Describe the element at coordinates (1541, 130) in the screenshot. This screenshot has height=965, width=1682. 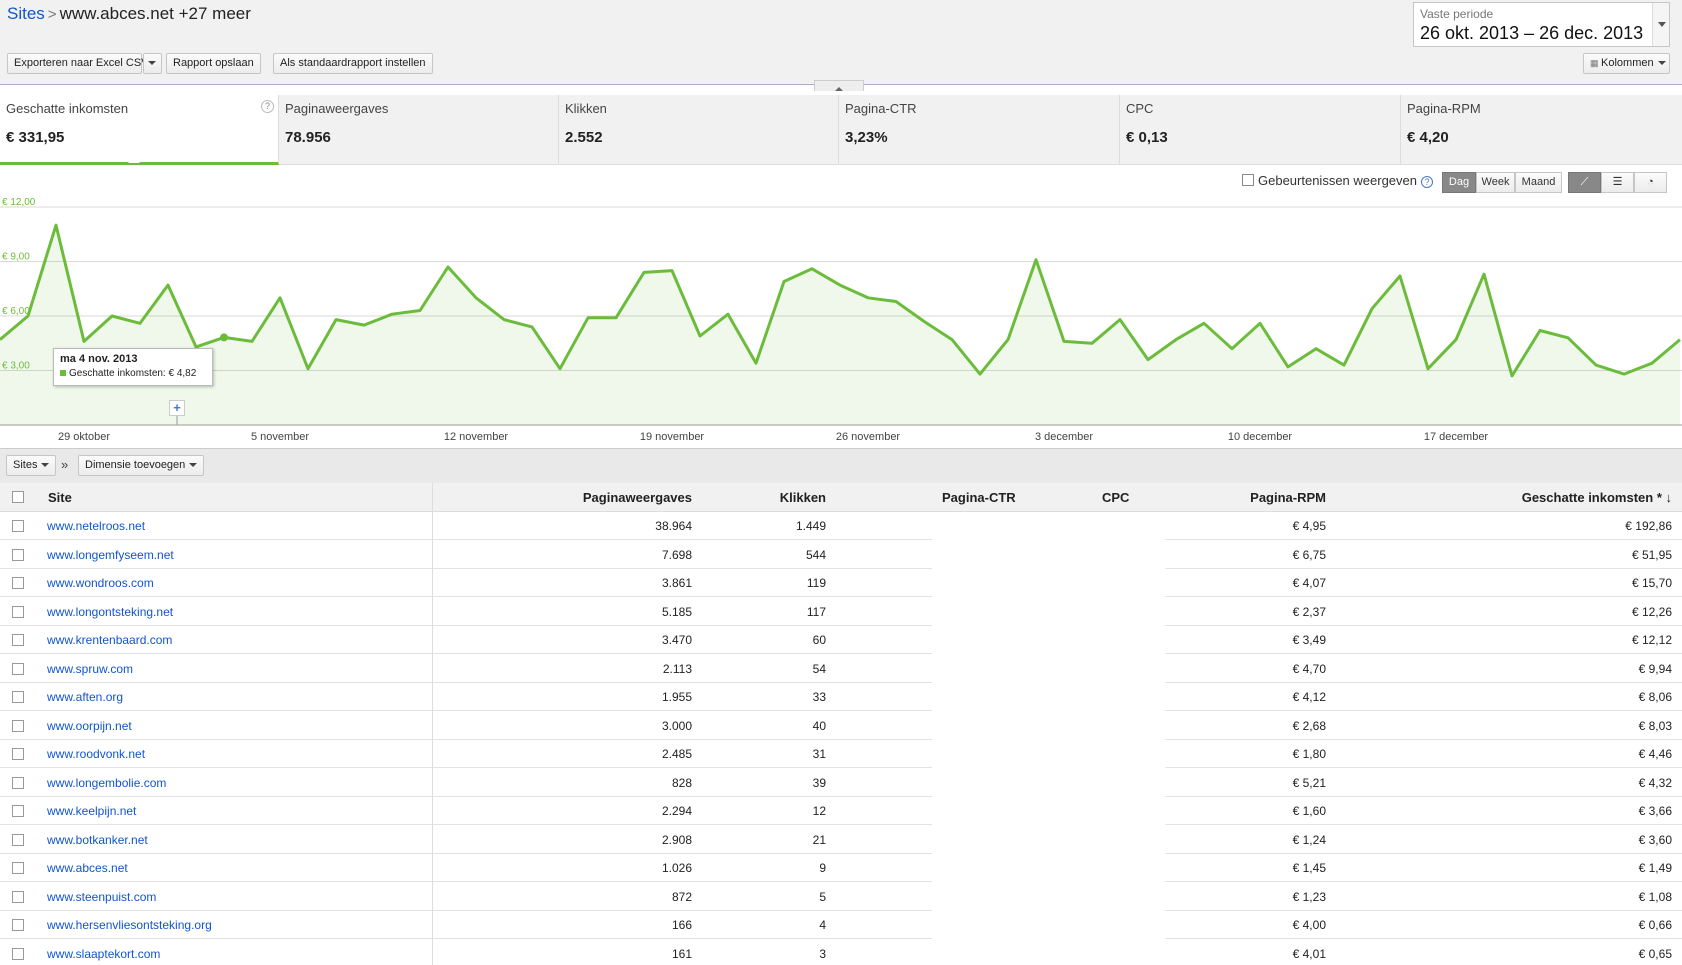
I see `scorecard-page-rpm: Pagina-RPM € 4,20` at that location.